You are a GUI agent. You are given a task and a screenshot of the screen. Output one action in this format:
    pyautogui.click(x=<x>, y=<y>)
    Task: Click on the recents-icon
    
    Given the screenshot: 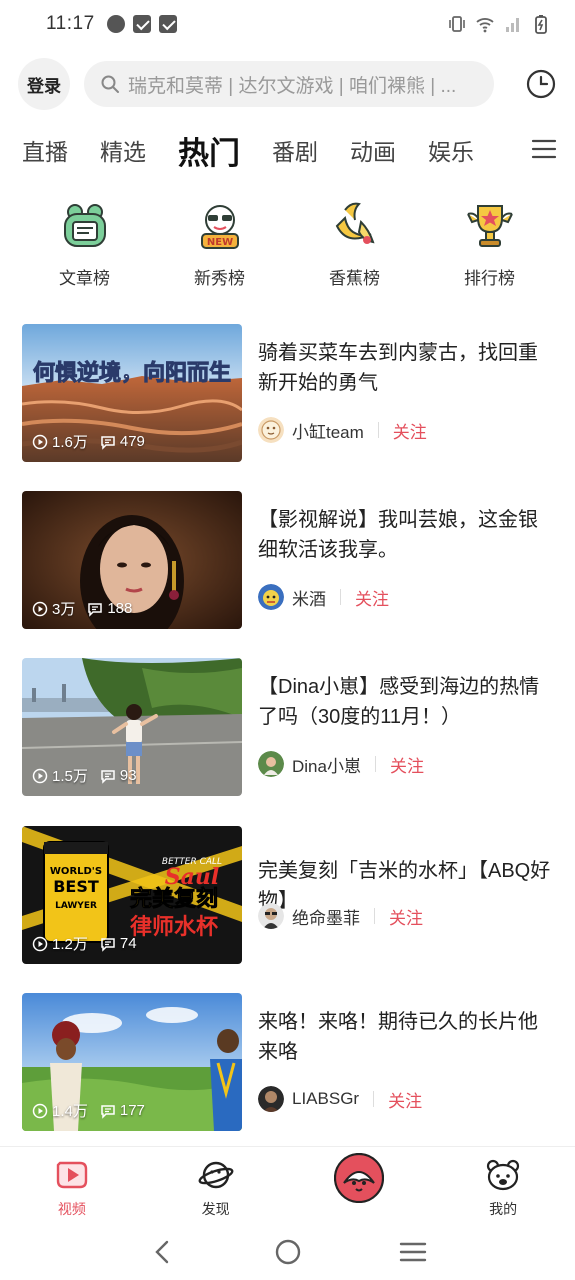 What is the action you would take?
    pyautogui.click(x=413, y=1252)
    